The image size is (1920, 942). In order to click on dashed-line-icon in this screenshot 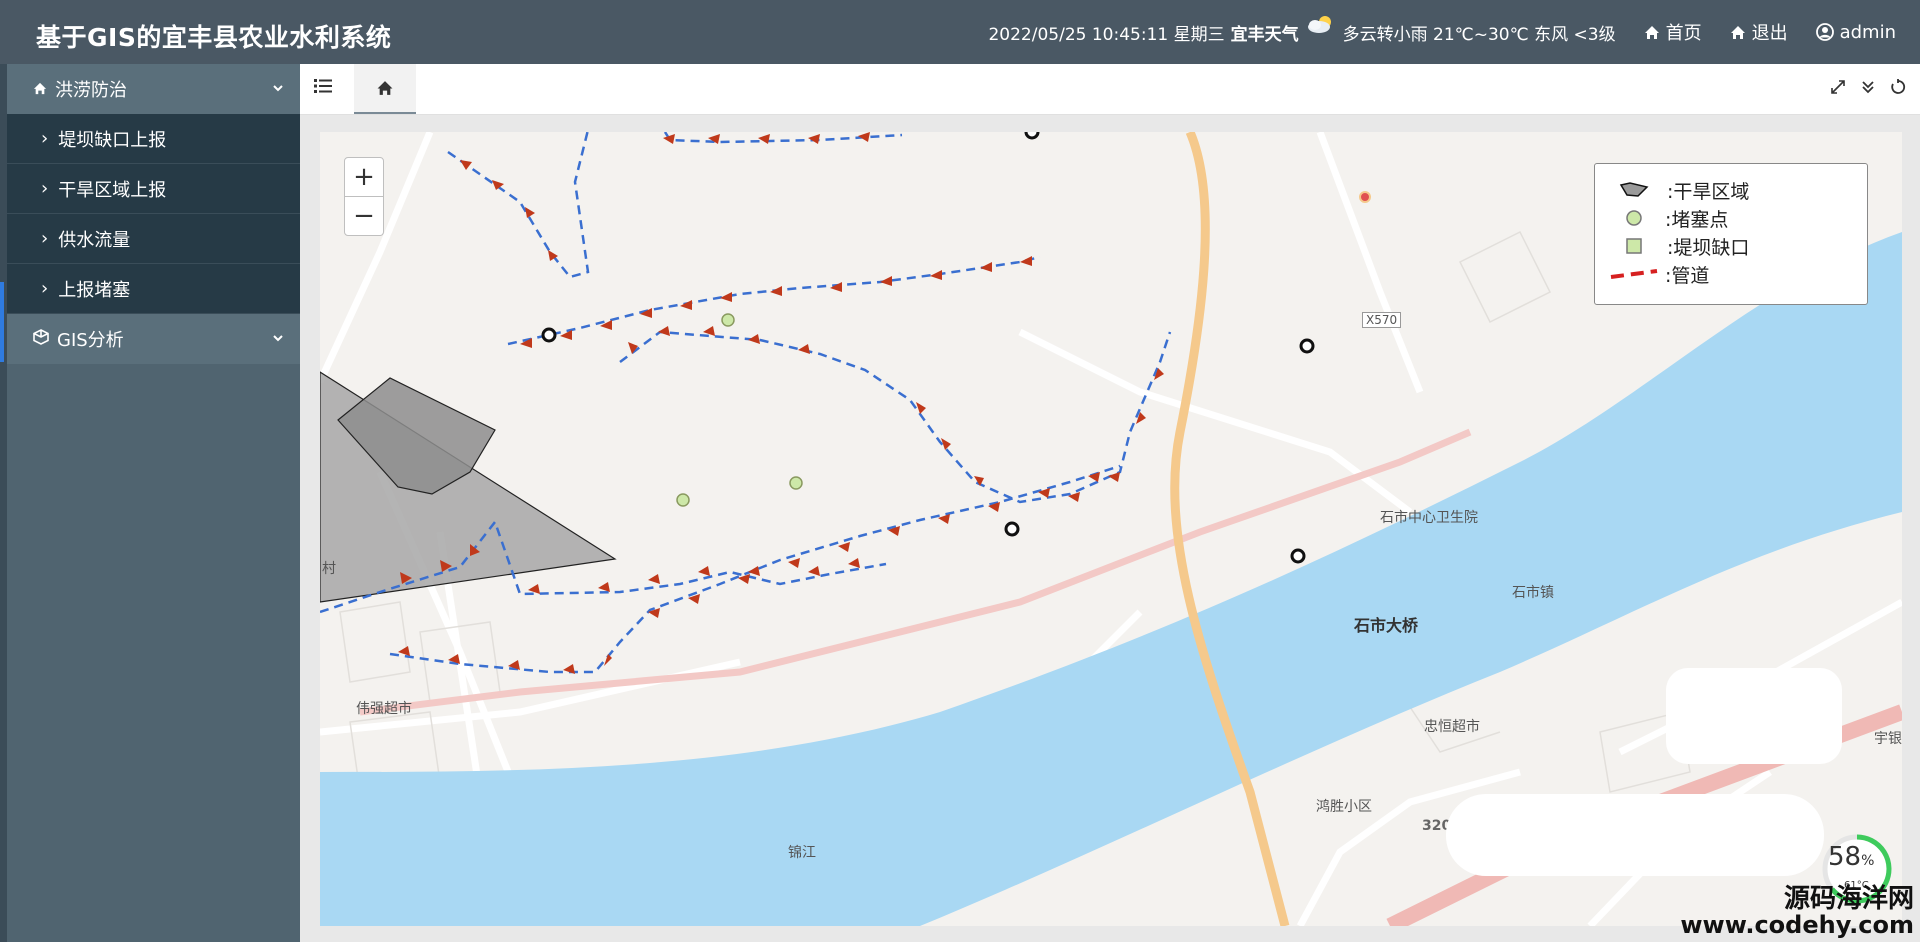, I will do `click(1634, 274)`.